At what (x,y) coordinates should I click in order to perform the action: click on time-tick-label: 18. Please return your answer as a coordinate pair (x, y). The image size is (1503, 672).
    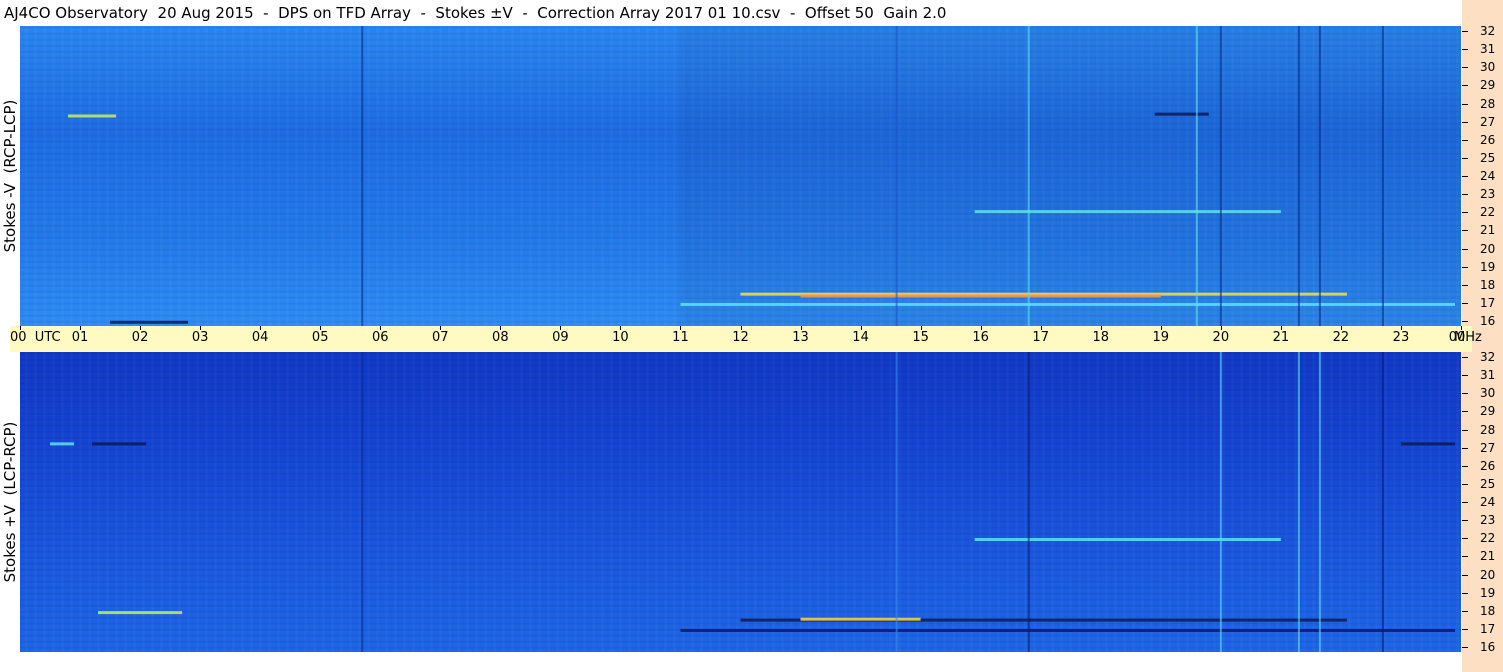
    Looking at the image, I should click on (1101, 337).